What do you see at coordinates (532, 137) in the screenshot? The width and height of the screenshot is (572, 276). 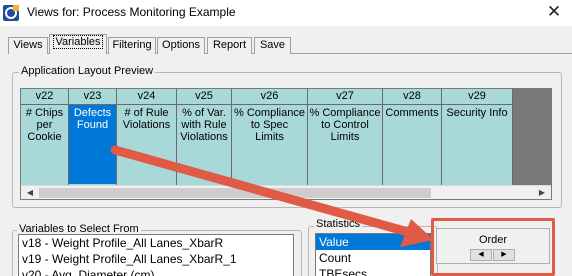 I see `preview-empty-area` at bounding box center [532, 137].